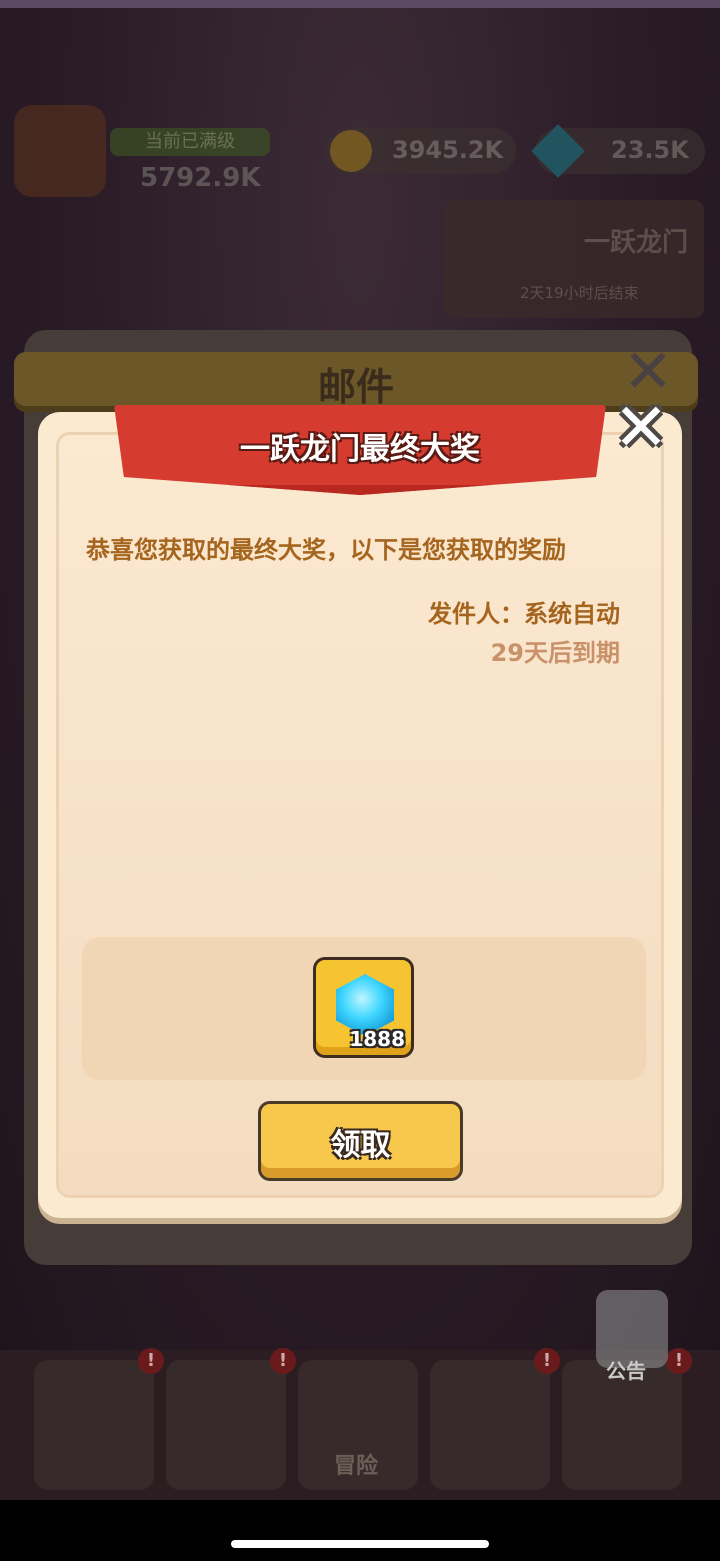  I want to click on mail-sender: 发件人：系统自动, so click(524, 614).